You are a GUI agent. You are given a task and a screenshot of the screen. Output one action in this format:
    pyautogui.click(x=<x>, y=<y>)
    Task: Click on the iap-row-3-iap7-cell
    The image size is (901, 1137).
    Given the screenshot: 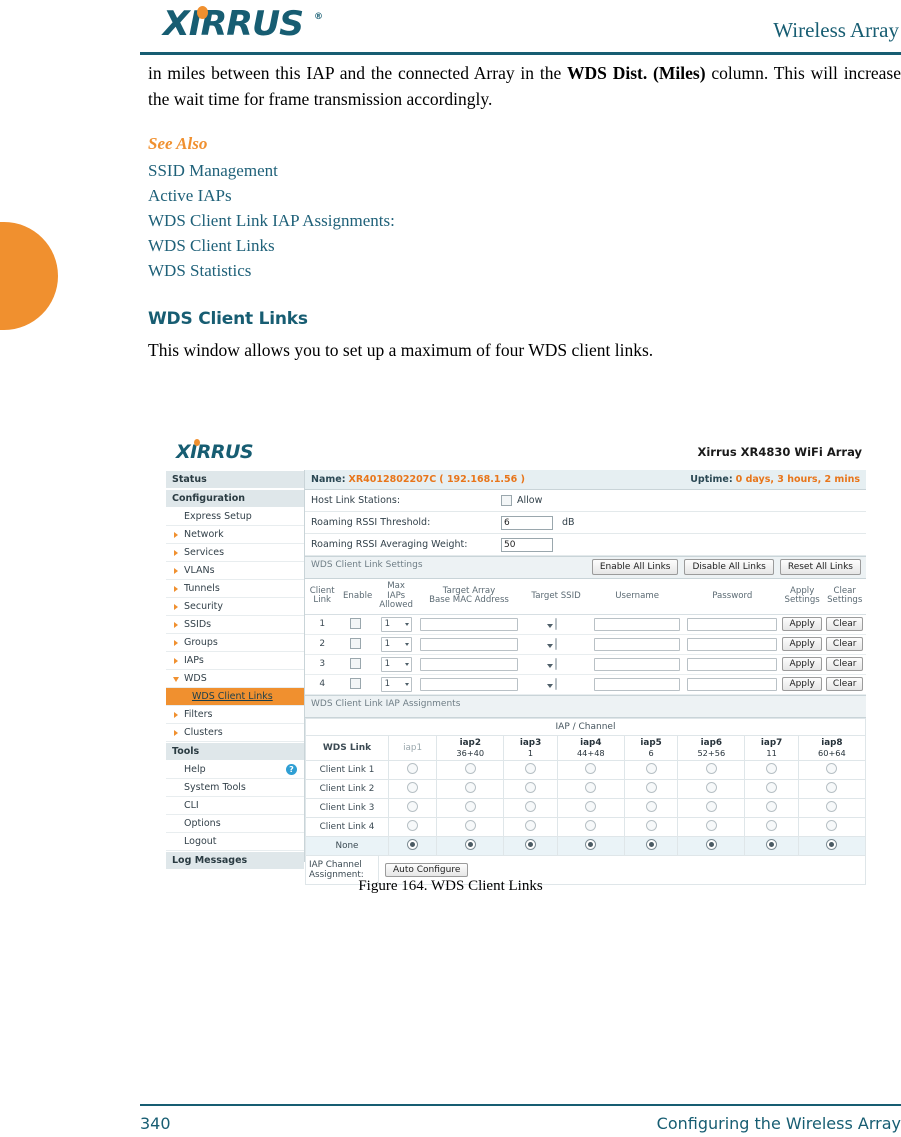 What is the action you would take?
    pyautogui.click(x=771, y=807)
    